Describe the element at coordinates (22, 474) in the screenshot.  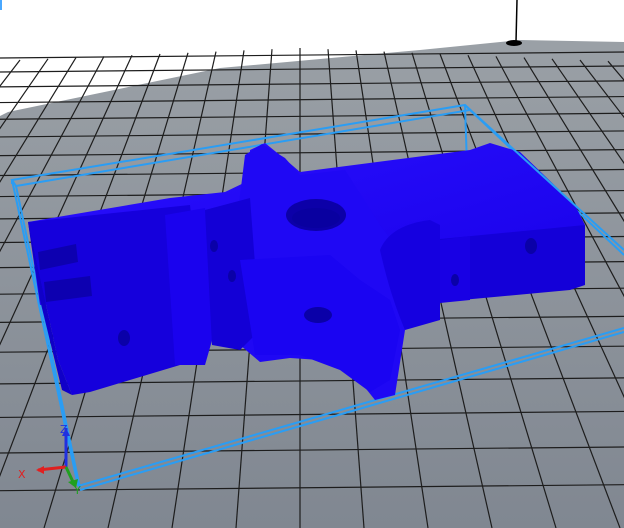
I see `x-axis-label: X` at that location.